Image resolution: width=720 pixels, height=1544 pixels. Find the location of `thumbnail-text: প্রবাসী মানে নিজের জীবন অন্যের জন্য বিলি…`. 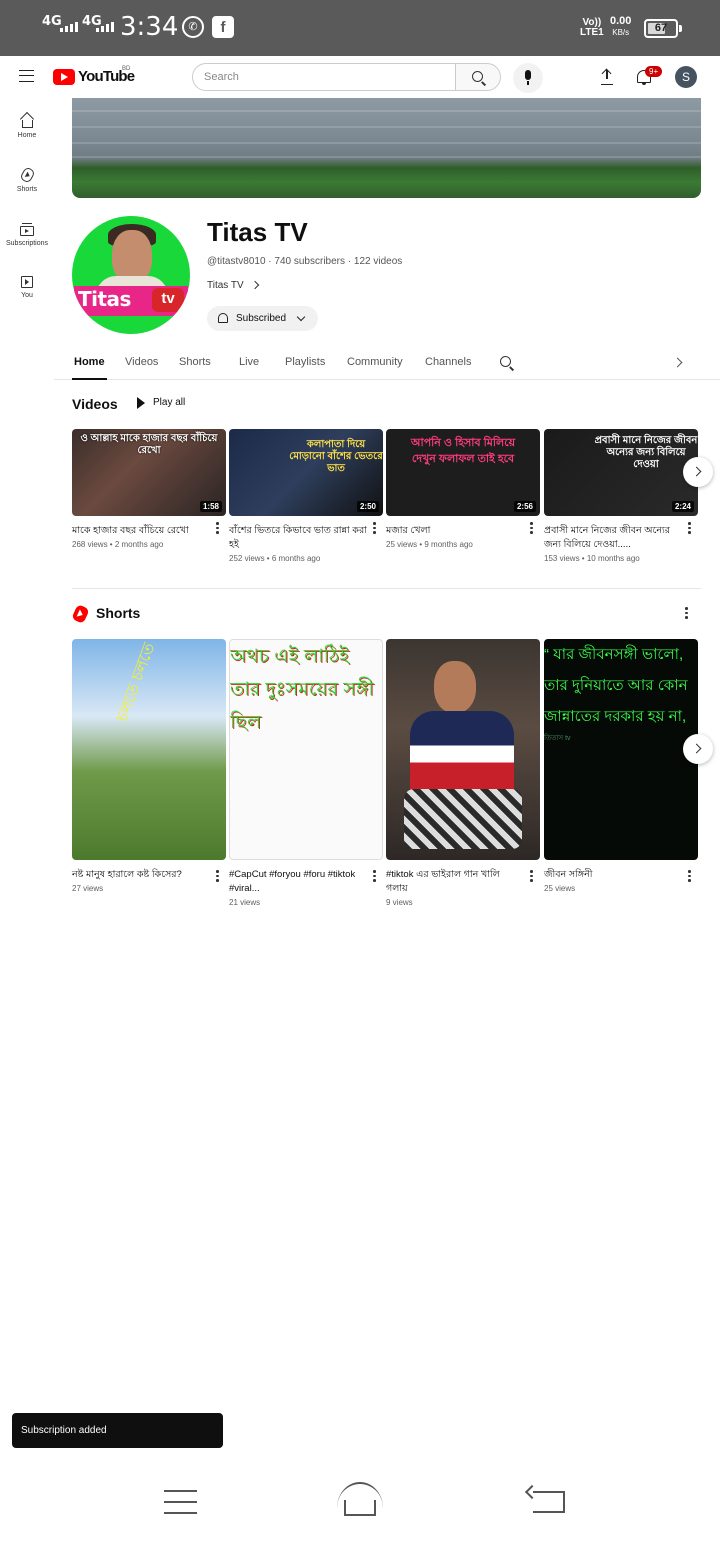

thumbnail-text: প্রবাসী মানে নিজের জীবন অন্যের জন্য বিলি… is located at coordinates (646, 452).